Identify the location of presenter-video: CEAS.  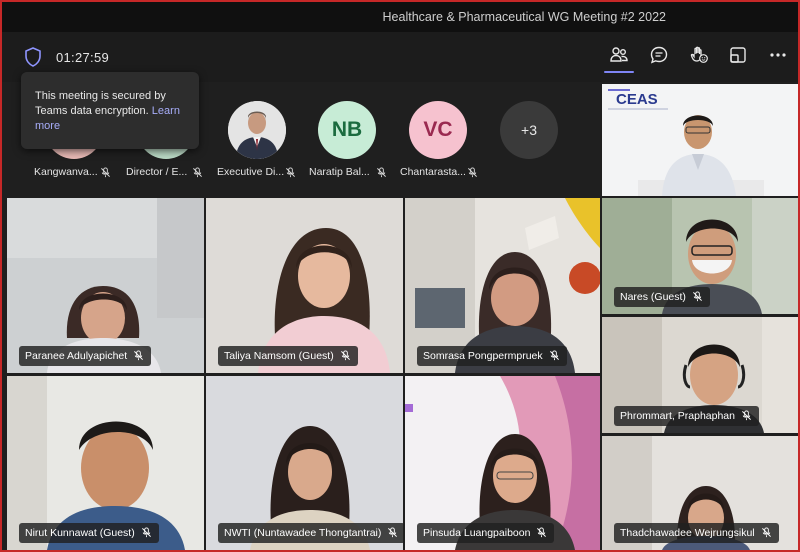
(700, 140).